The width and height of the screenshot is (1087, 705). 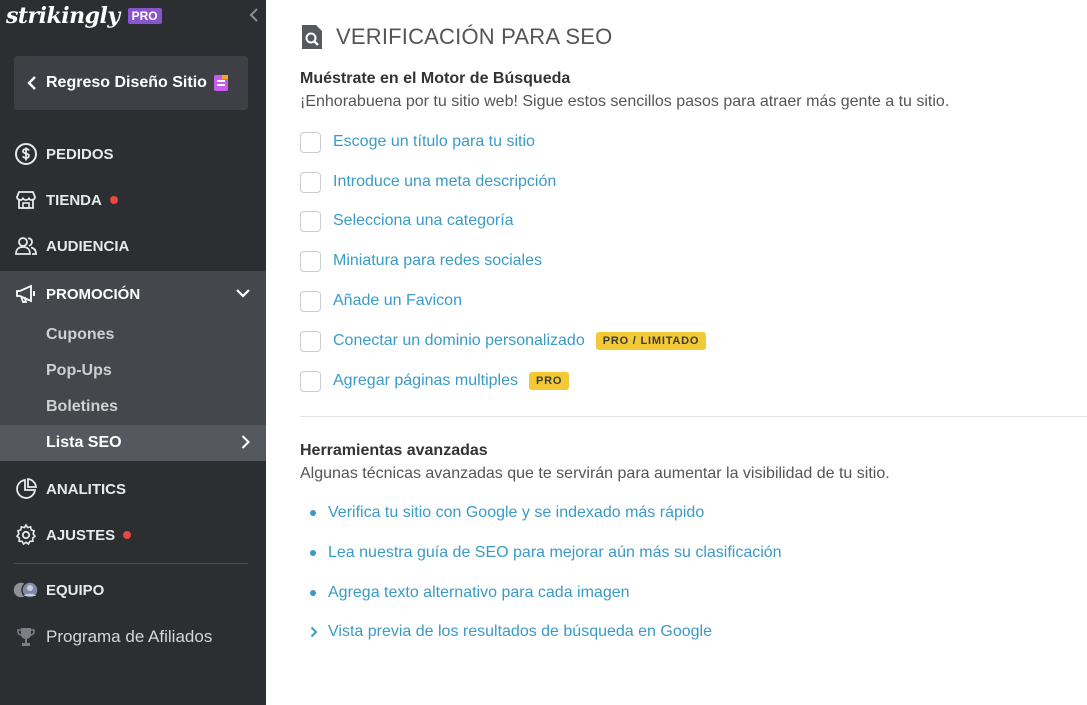 I want to click on sidebar-divider, so click(x=131, y=563).